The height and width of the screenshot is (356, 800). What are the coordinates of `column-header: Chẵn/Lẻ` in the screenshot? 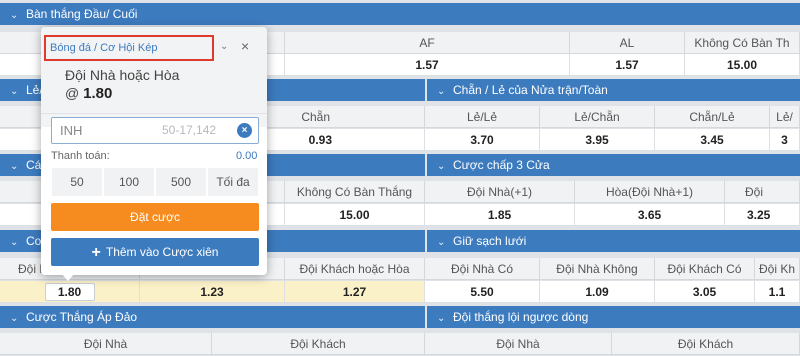 It's located at (712, 117).